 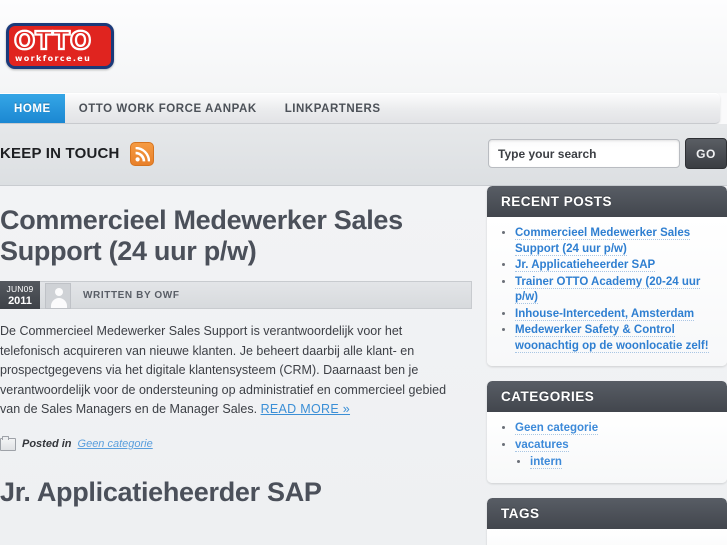 I want to click on post-date-badge: JUN09 2011, so click(x=20, y=295).